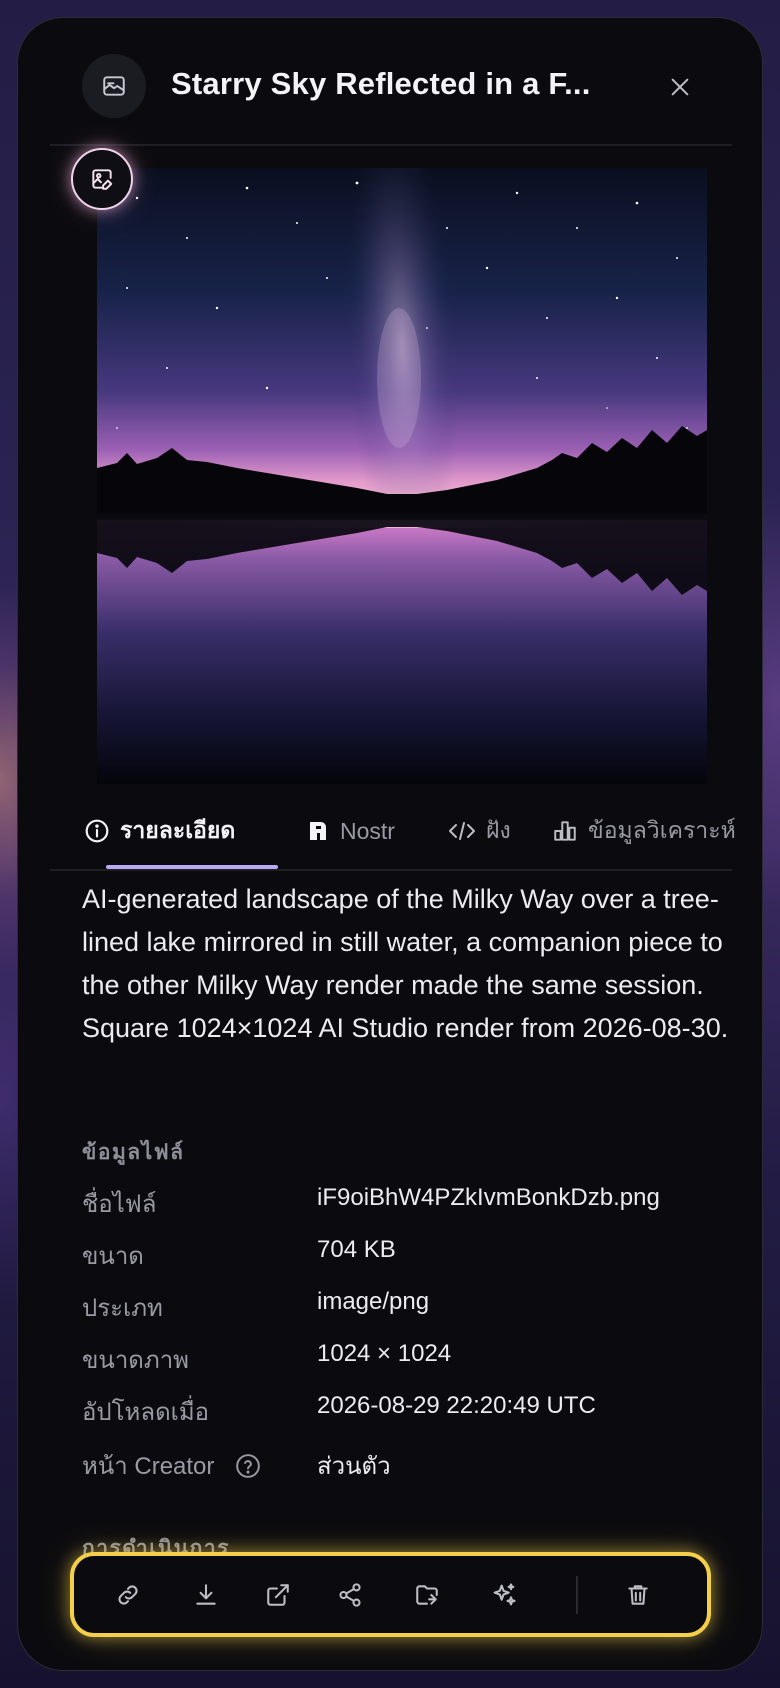 The image size is (780, 1688). What do you see at coordinates (192, 867) in the screenshot?
I see `active-tab-indicator` at bounding box center [192, 867].